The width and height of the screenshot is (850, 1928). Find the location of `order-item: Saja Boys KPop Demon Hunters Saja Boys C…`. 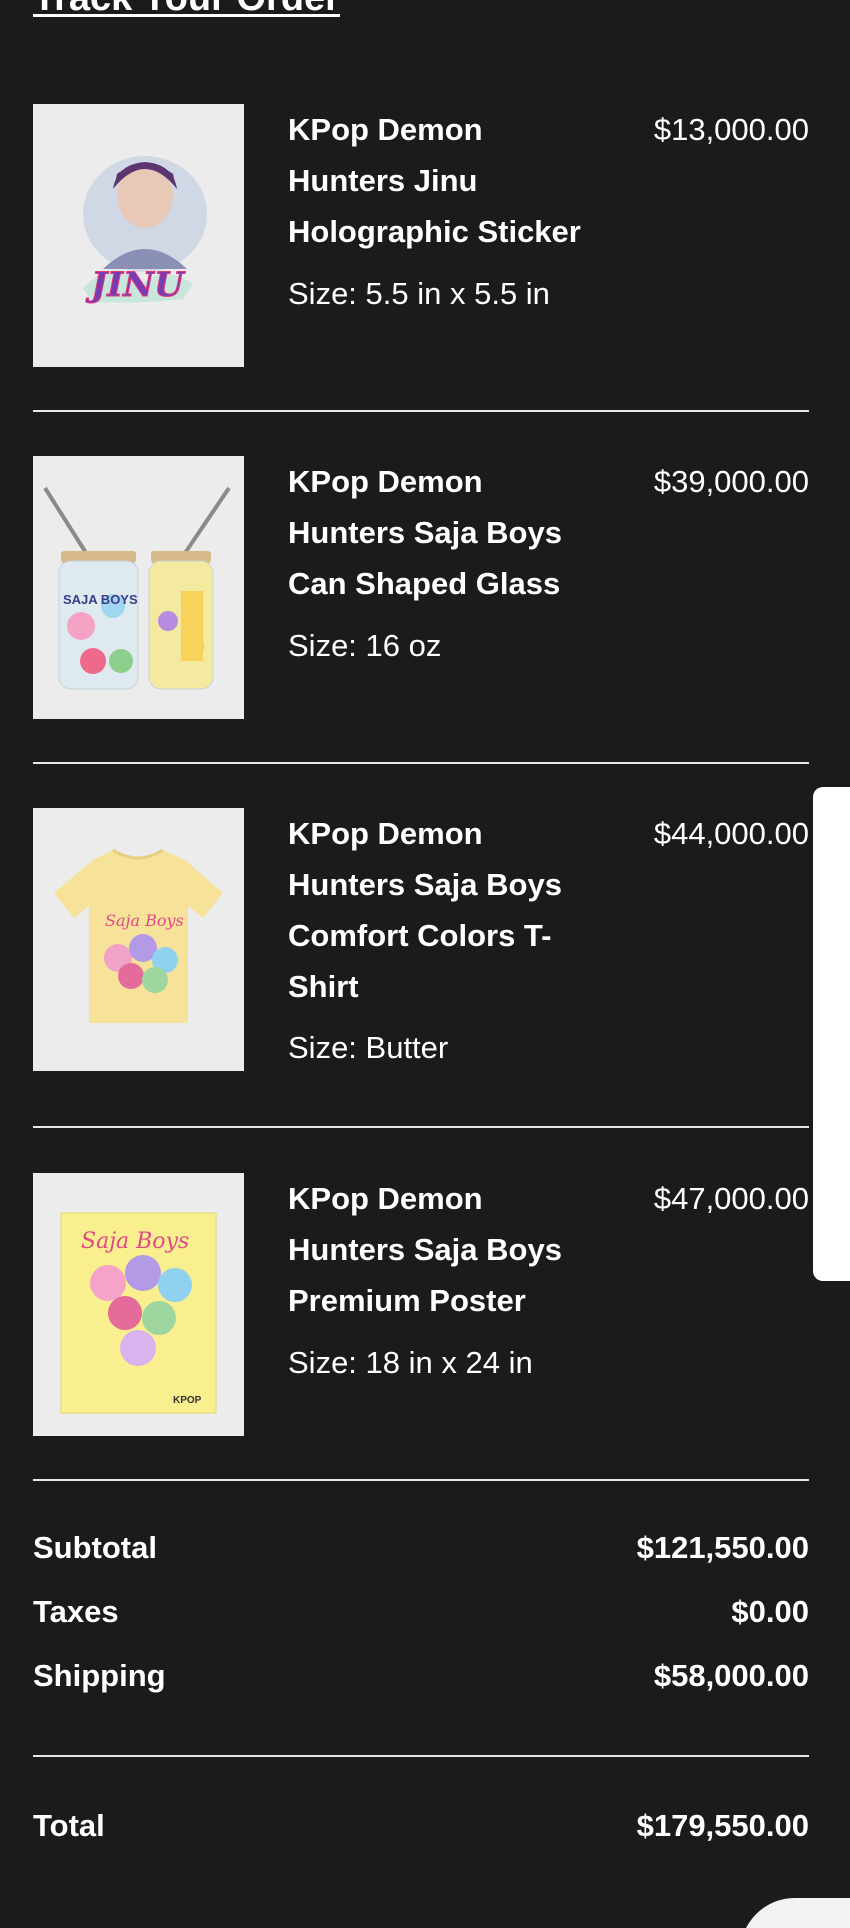

order-item: Saja Boys KPop Demon Hunters Saja Boys C… is located at coordinates (421, 939).